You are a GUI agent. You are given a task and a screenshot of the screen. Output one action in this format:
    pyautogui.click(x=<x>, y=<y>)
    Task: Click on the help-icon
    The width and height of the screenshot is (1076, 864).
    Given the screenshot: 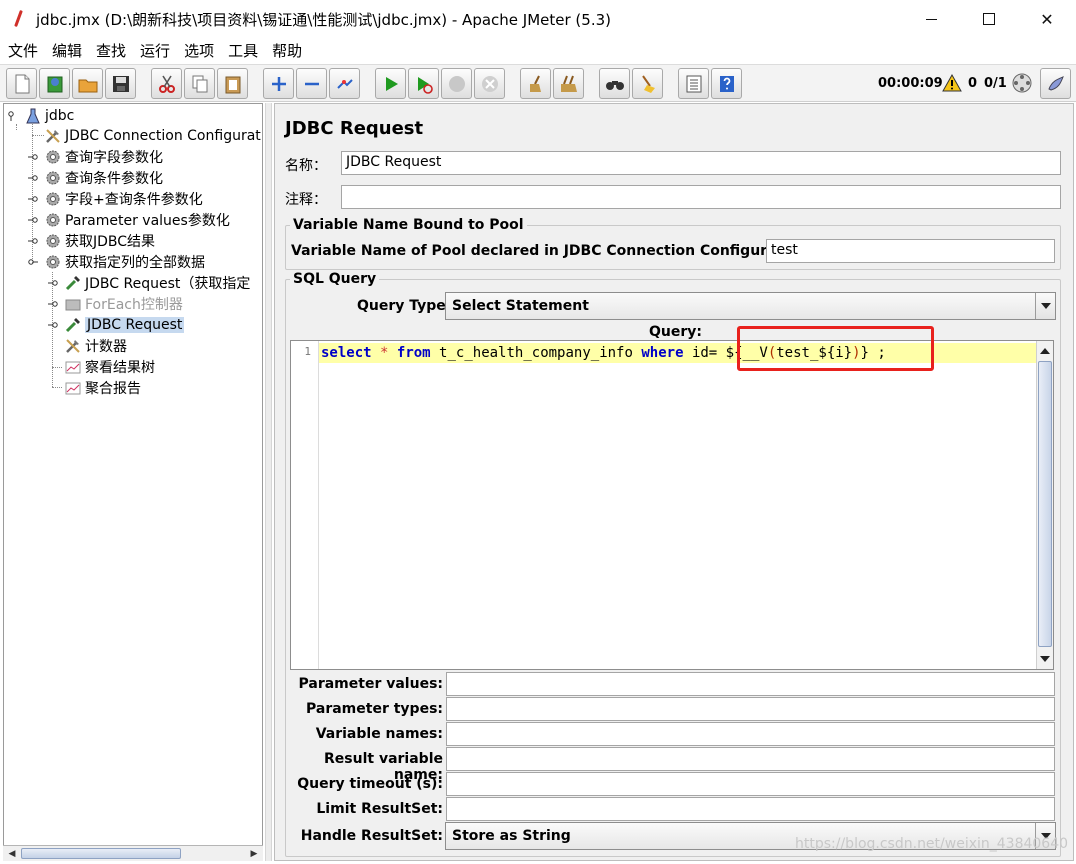 What is the action you would take?
    pyautogui.click(x=726, y=83)
    